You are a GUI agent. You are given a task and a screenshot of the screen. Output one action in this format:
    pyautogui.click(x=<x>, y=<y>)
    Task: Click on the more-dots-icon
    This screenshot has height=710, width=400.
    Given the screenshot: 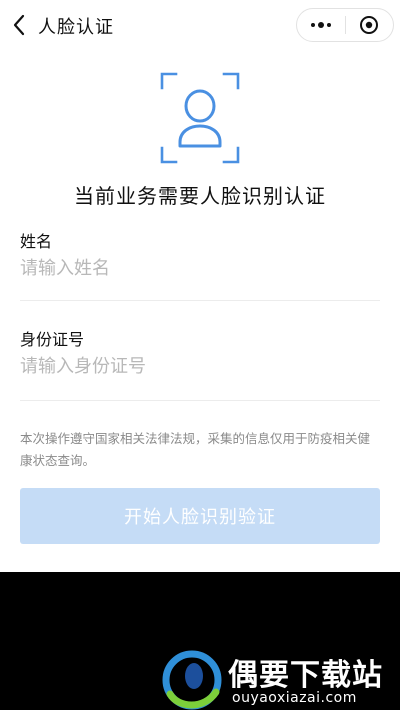 What is the action you would take?
    pyautogui.click(x=320, y=25)
    